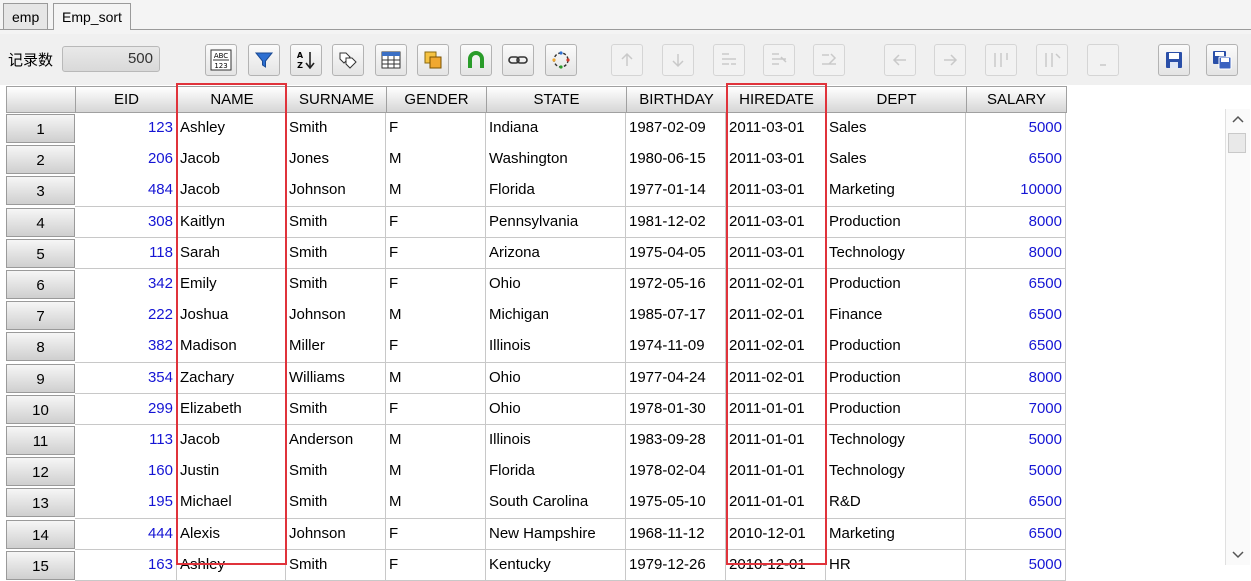 The image size is (1251, 581). I want to click on cell-state: Arizona, so click(556, 253).